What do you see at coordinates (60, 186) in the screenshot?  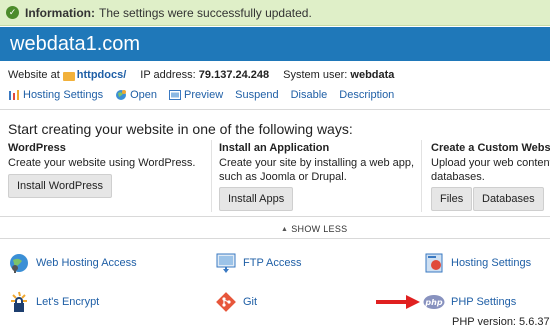 I see `install-wordpress-button: Install WordPress` at bounding box center [60, 186].